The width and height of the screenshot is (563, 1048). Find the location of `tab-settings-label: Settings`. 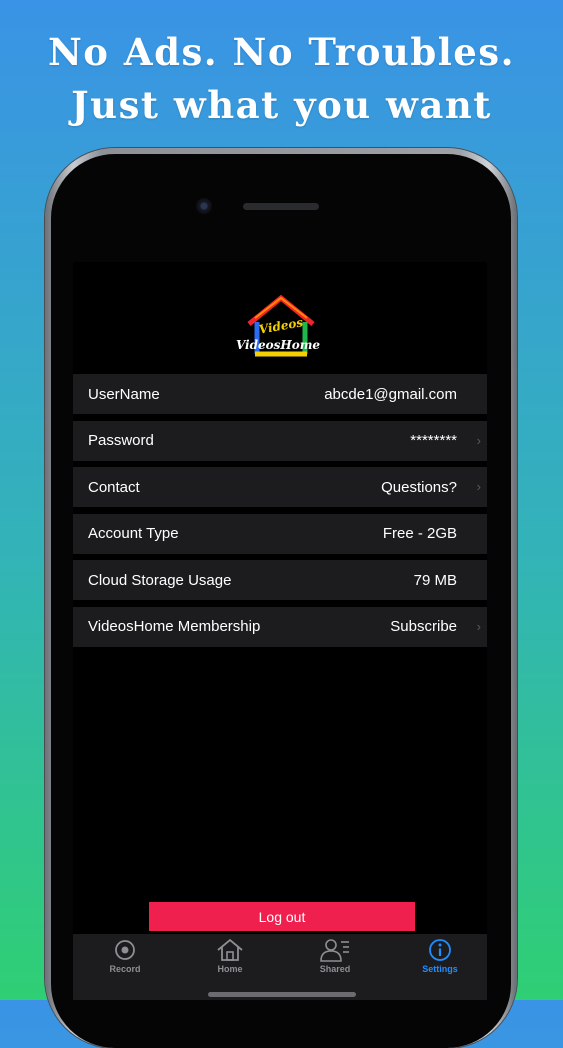

tab-settings-label: Settings is located at coordinates (440, 969).